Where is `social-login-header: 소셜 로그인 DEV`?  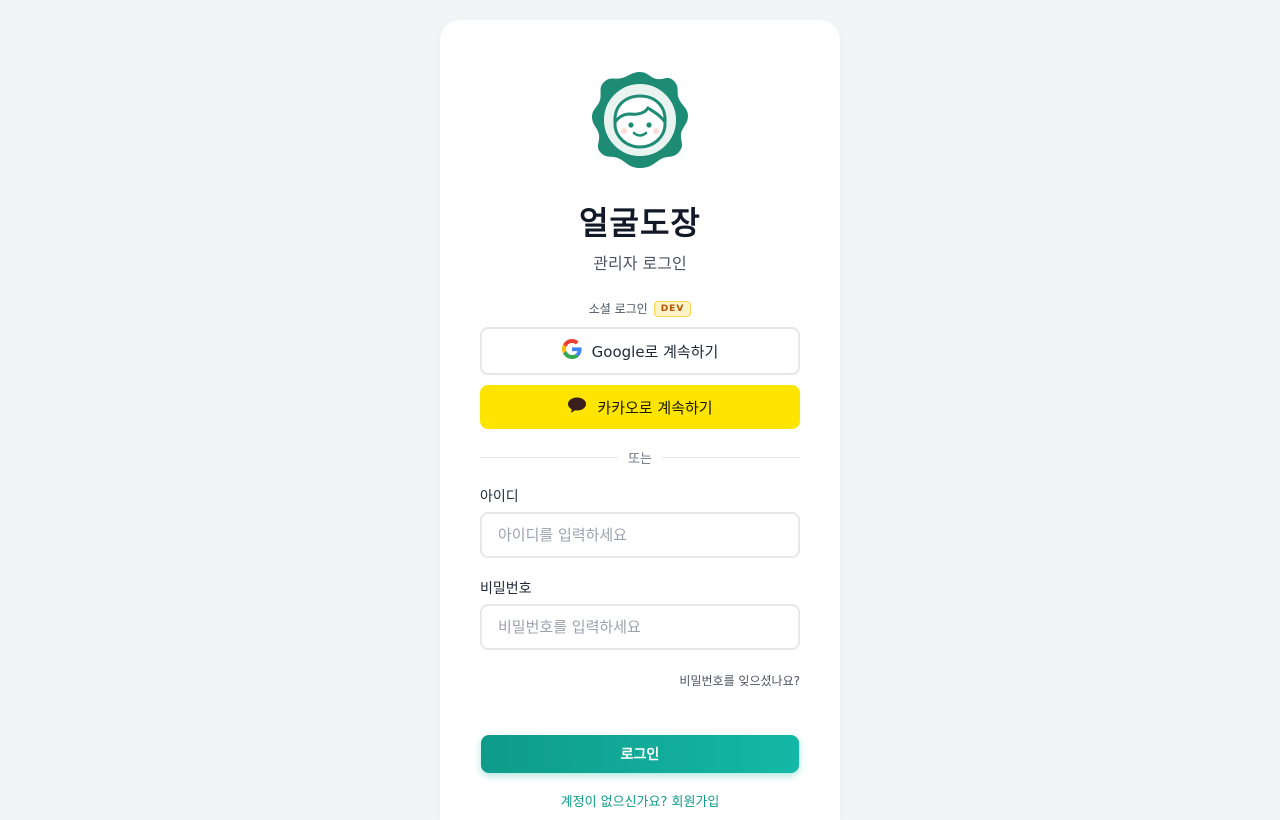
social-login-header: 소셜 로그인 DEV is located at coordinates (640, 308).